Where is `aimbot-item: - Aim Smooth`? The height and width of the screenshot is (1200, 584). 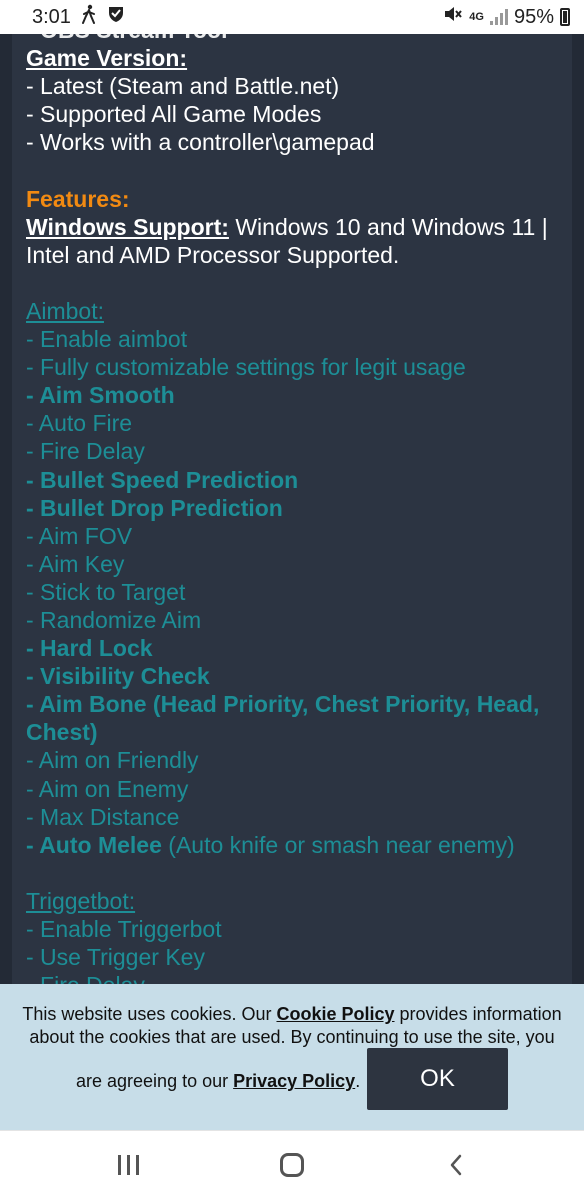
aimbot-item: - Aim Smooth is located at coordinates (100, 395).